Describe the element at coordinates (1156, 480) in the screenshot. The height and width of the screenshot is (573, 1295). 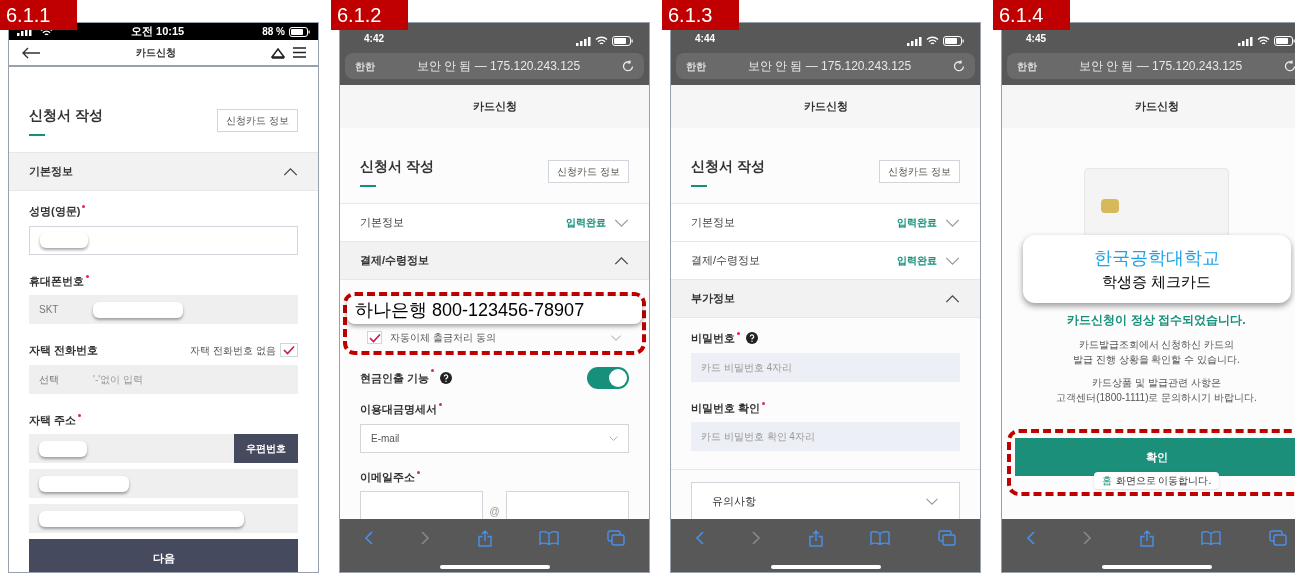
I see `tooltip: 홈 화면으로 이동합니다.` at that location.